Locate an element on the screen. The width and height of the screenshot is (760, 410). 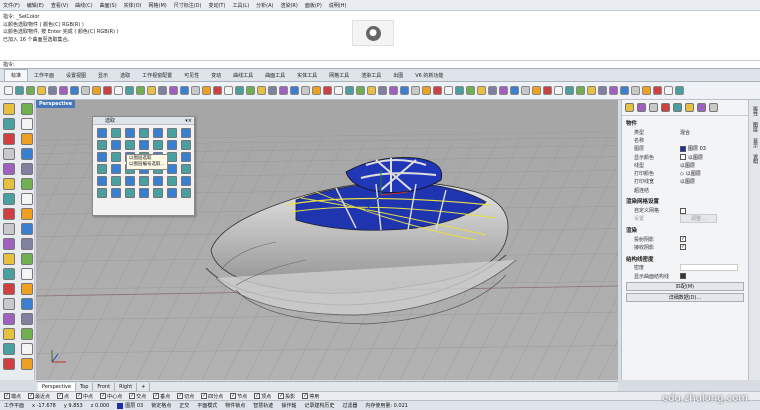
menu-item: 尺寸标注(D) is located at coordinates (188, 5).